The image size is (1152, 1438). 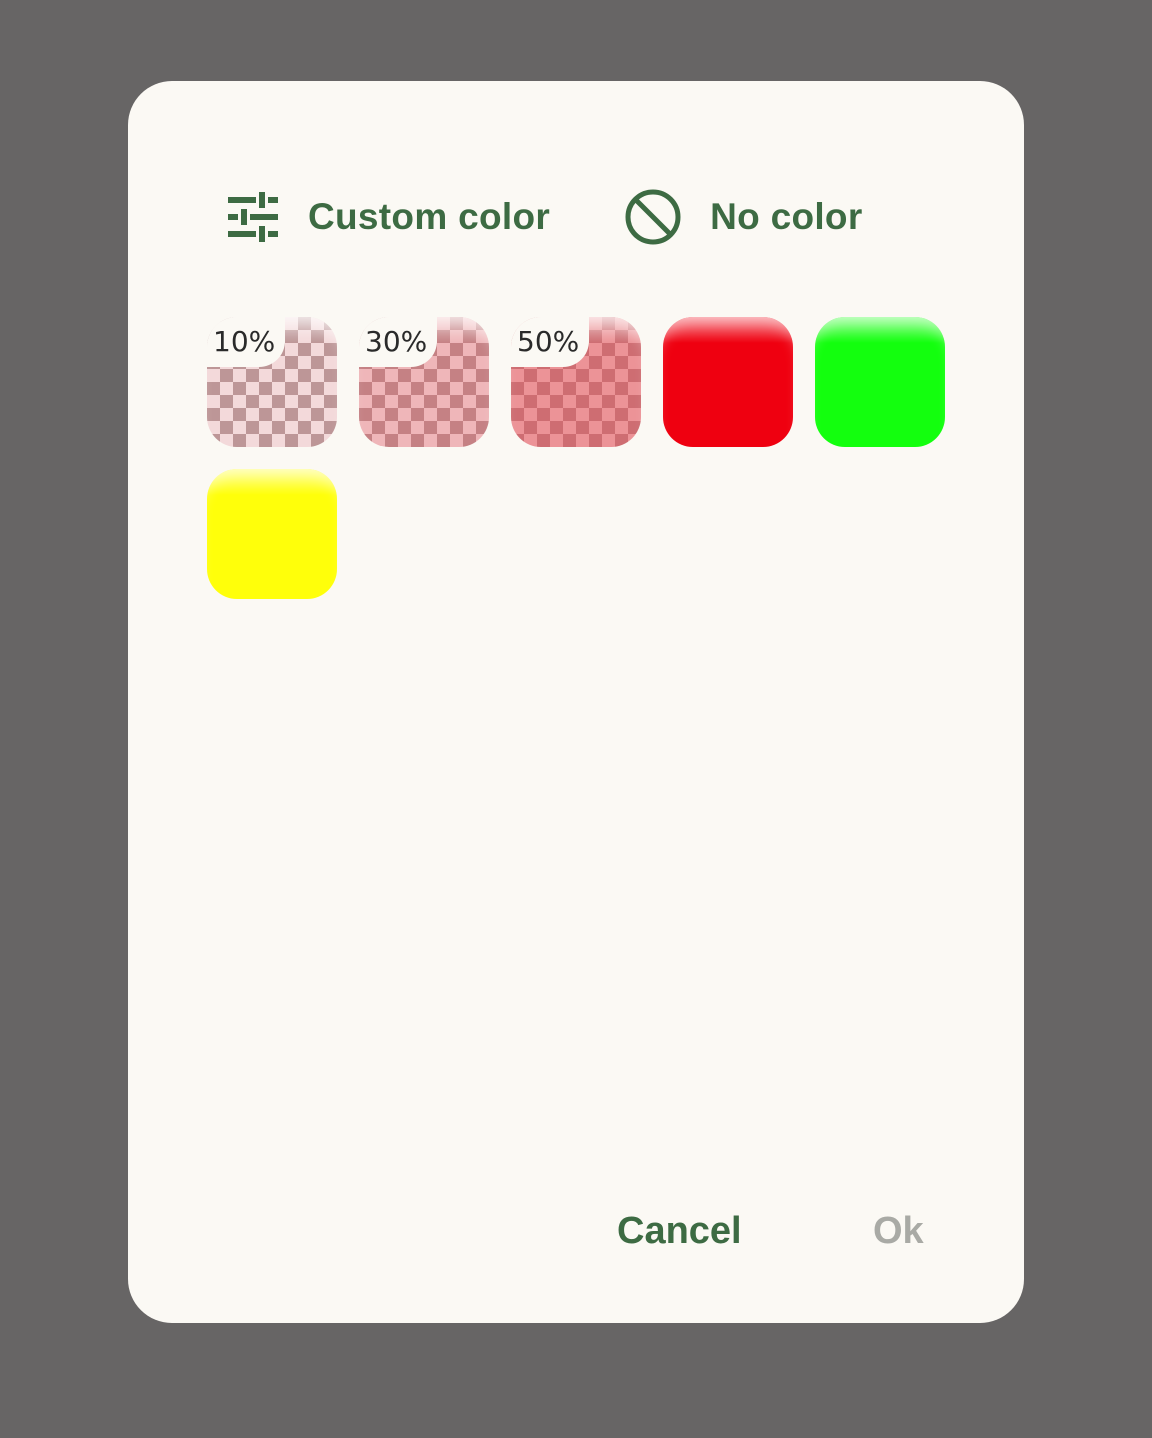 I want to click on swatch-opacity-label: 10%, so click(x=246, y=342).